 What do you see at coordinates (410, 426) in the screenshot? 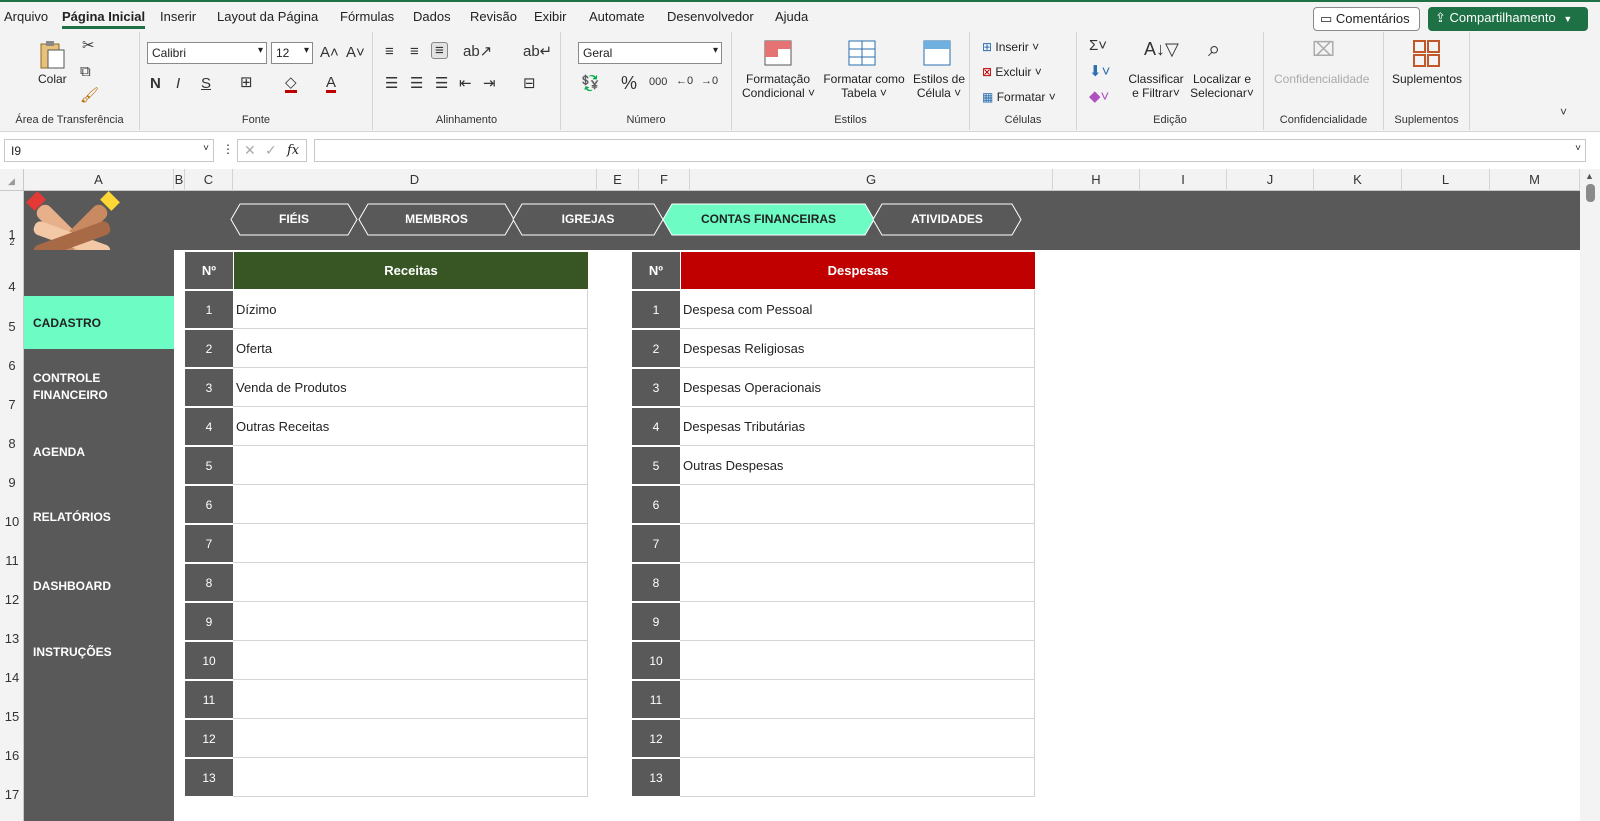
I see `receitas-row-text: Outras Receitas` at bounding box center [410, 426].